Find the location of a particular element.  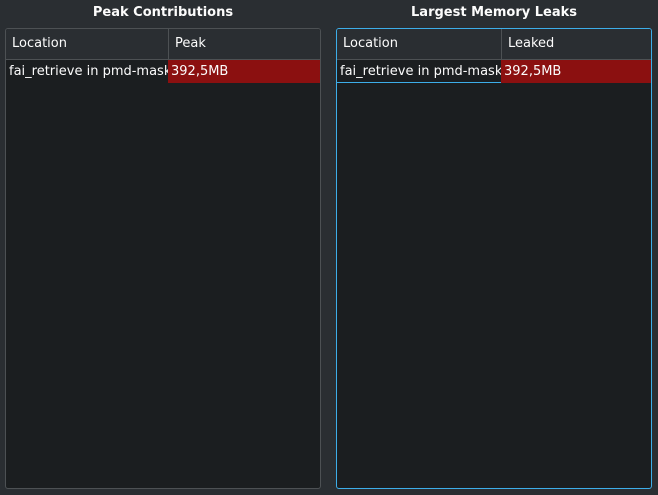

column-header-leaked: Leaked is located at coordinates (576, 44).